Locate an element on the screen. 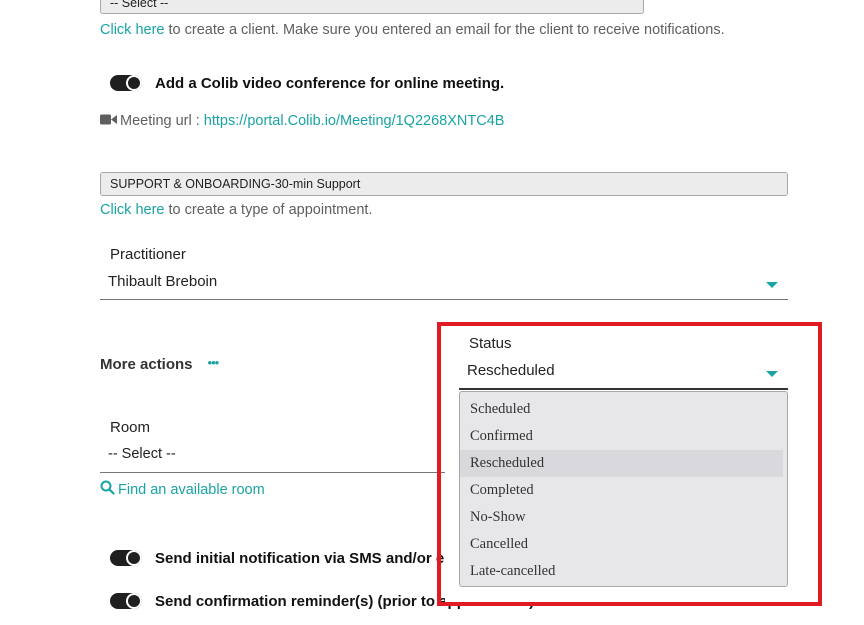  client-select: -- Select -- is located at coordinates (372, 7).